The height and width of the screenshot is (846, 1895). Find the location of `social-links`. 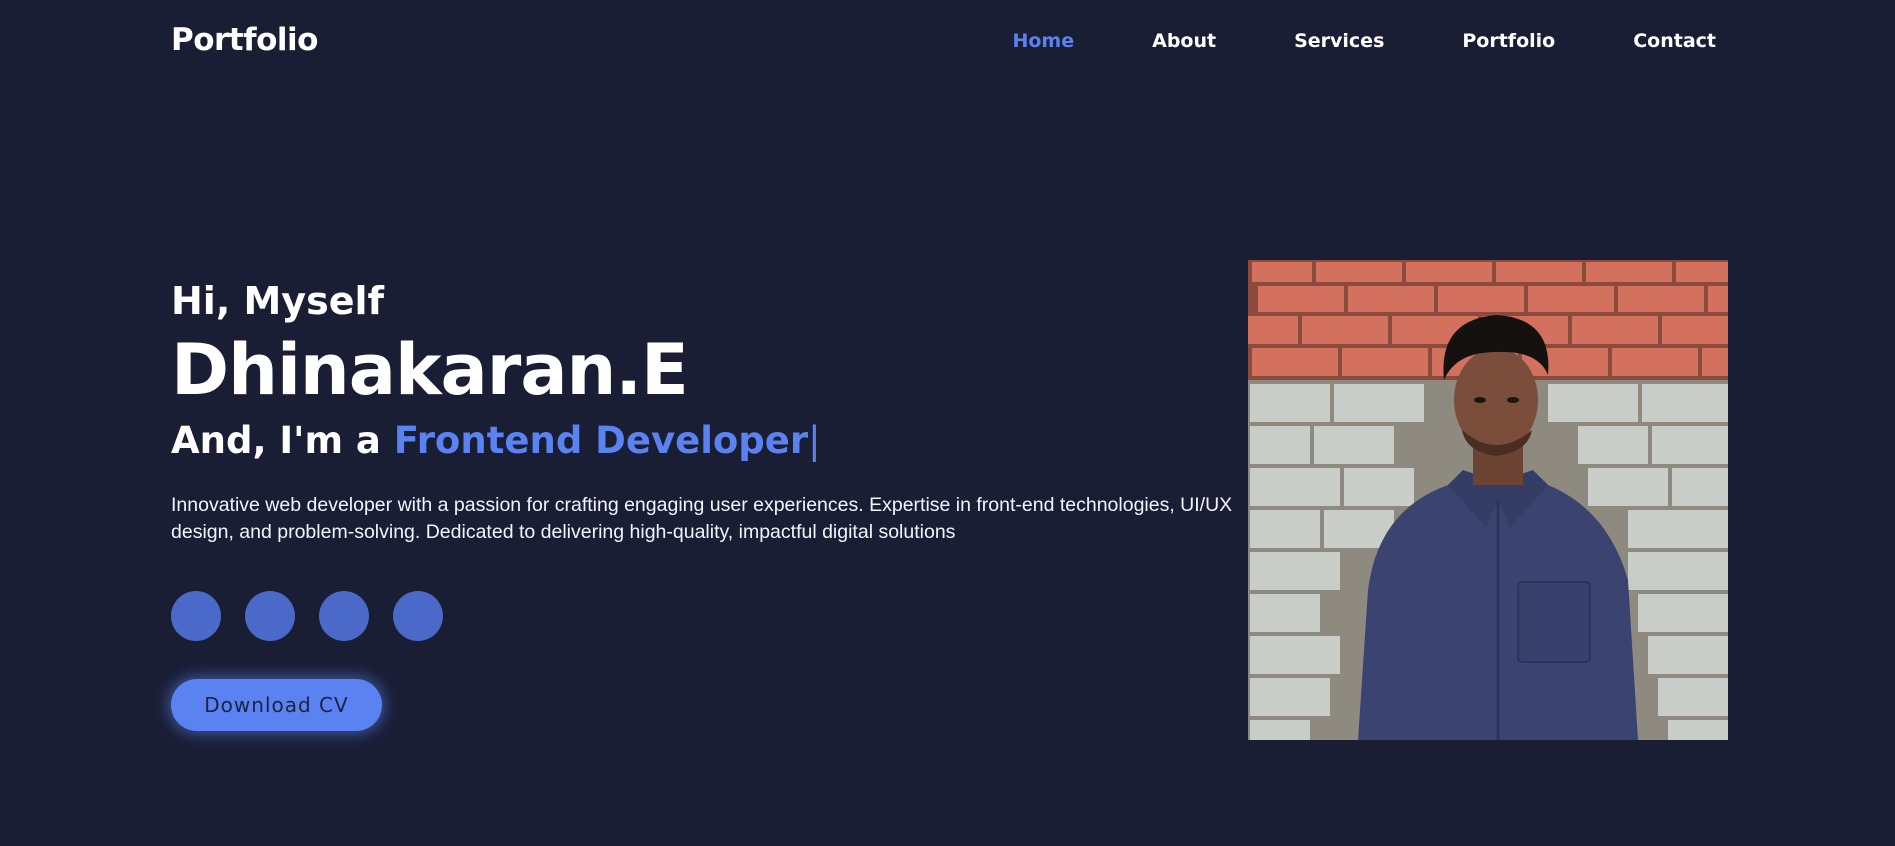

social-links is located at coordinates (319, 616).